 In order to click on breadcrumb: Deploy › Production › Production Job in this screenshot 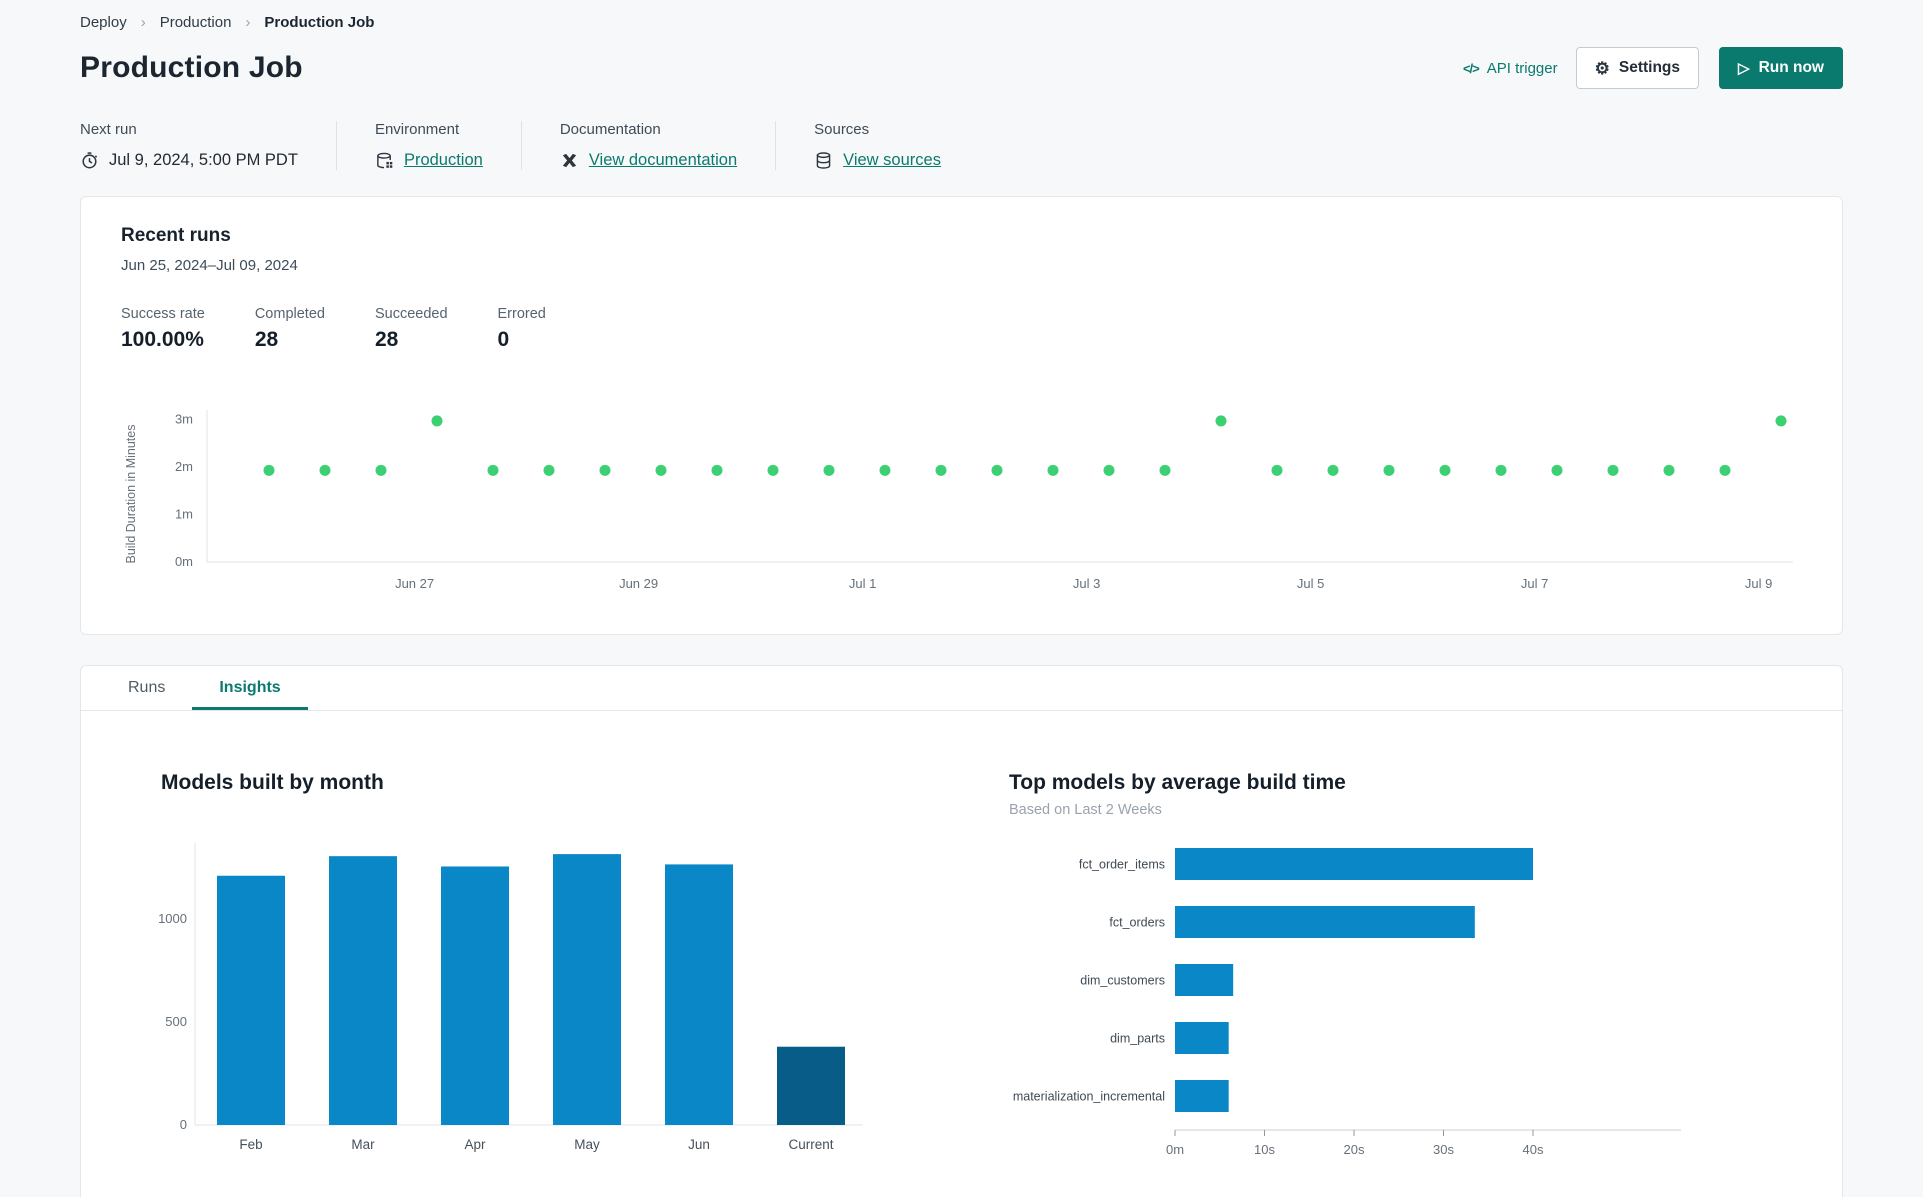, I will do `click(961, 20)`.